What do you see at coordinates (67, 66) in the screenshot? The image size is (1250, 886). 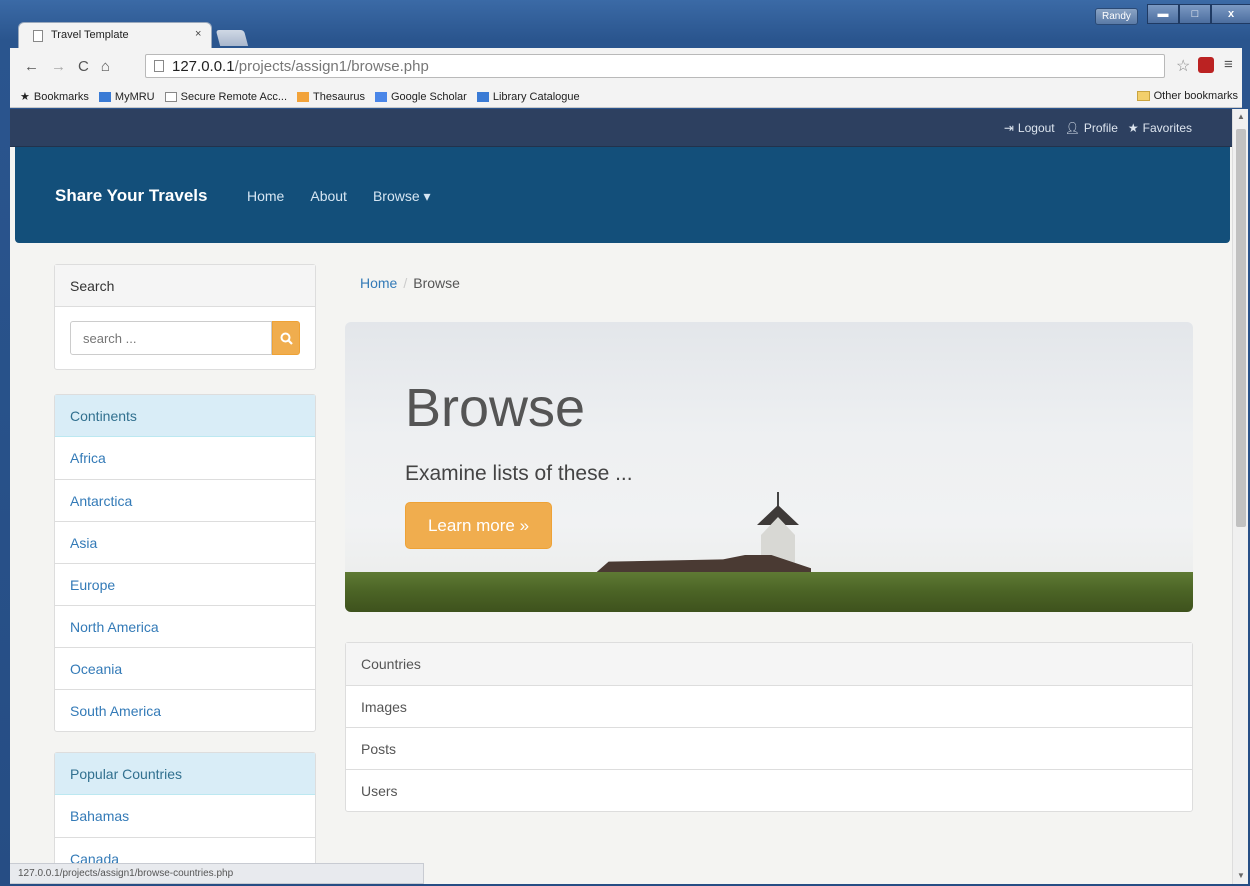 I see `nav-buttons: ← → C ⌂` at bounding box center [67, 66].